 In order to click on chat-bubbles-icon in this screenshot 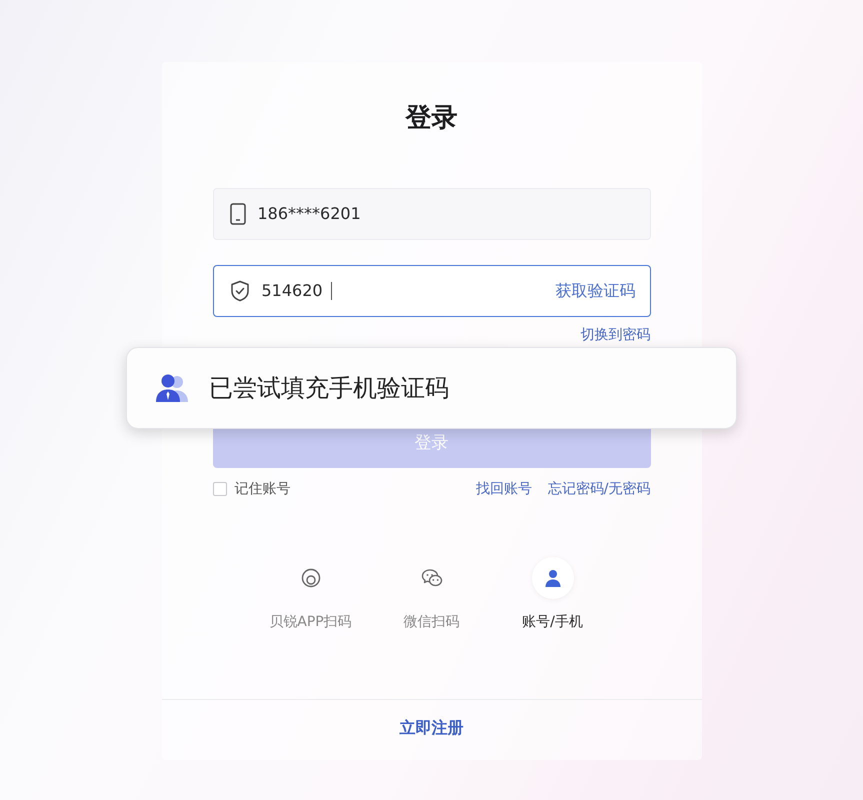, I will do `click(431, 578)`.